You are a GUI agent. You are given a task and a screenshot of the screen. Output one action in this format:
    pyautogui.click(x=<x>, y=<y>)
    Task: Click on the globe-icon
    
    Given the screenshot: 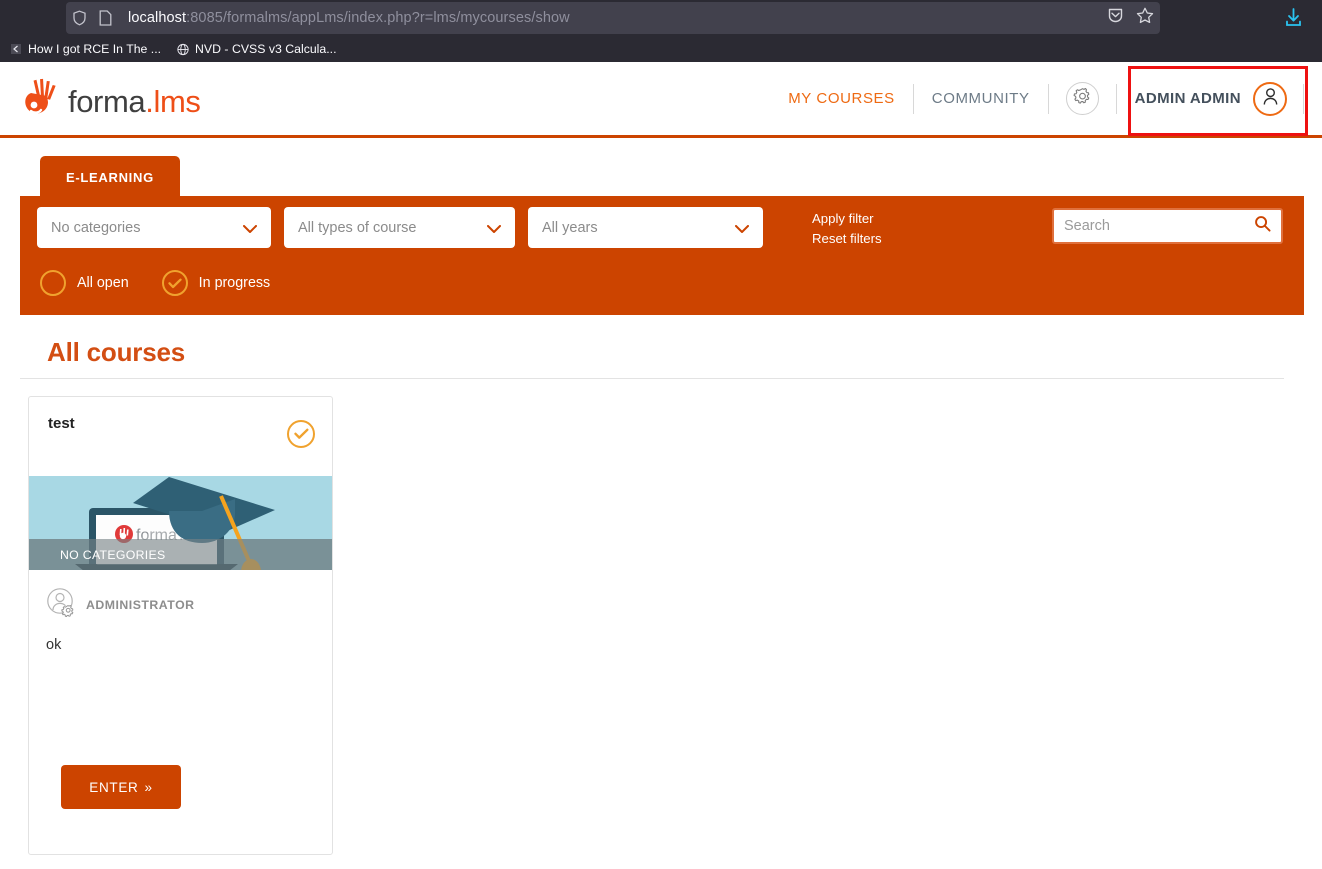 What is the action you would take?
    pyautogui.click(x=183, y=49)
    